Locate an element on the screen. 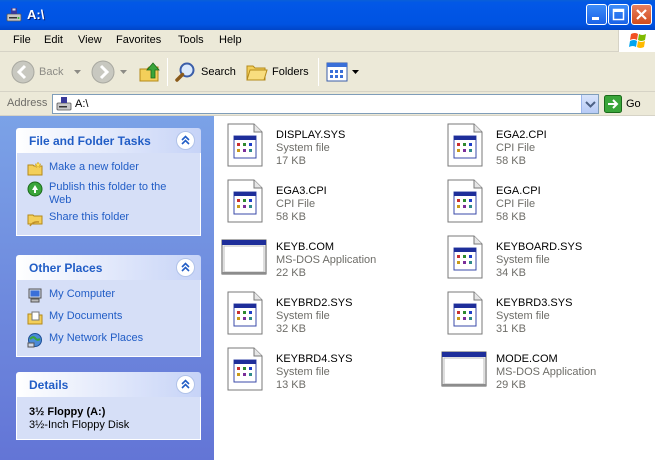  close-button is located at coordinates (641, 14).